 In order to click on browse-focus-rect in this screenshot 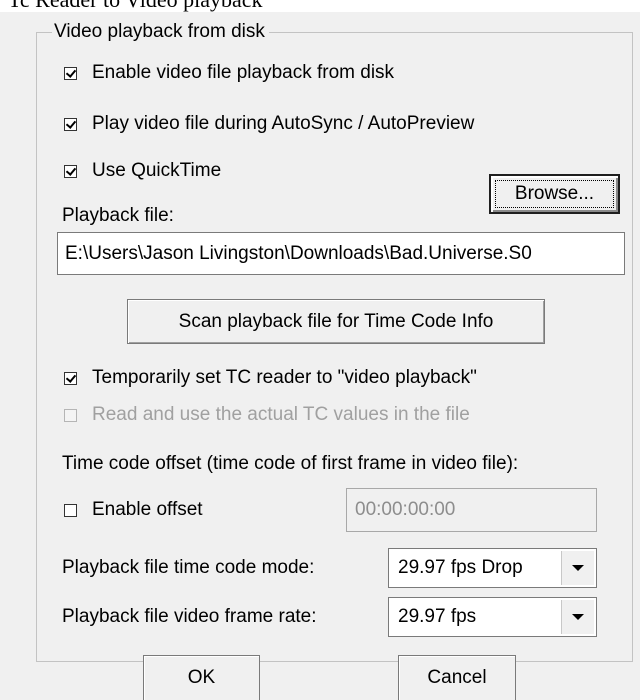, I will do `click(554, 194)`.